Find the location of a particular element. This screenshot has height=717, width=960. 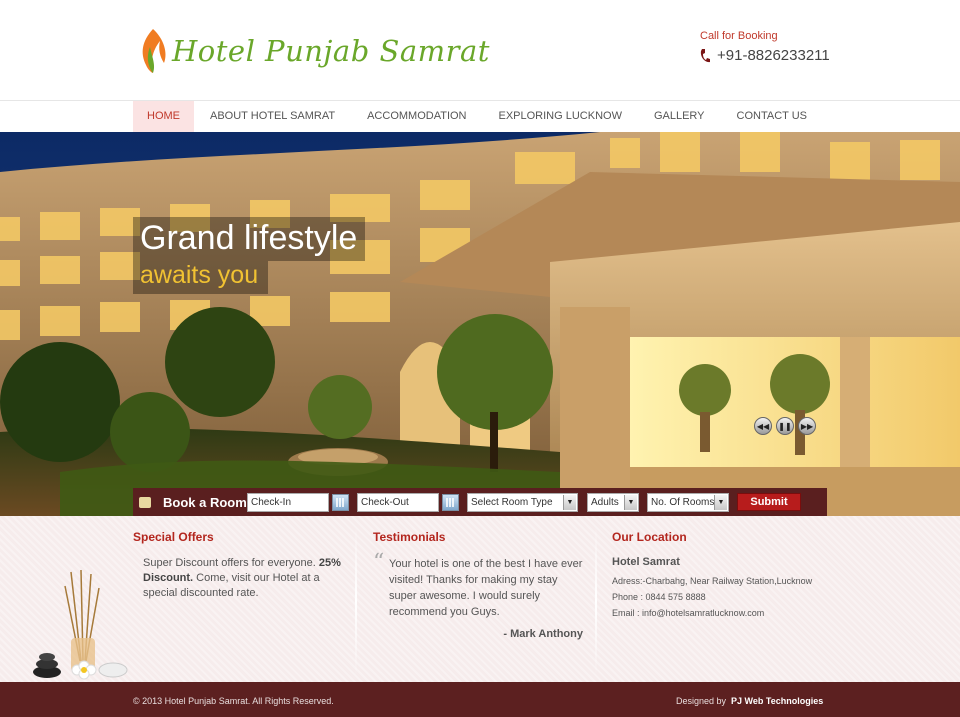

booking-form-title: Book a Room is located at coordinates (193, 502).